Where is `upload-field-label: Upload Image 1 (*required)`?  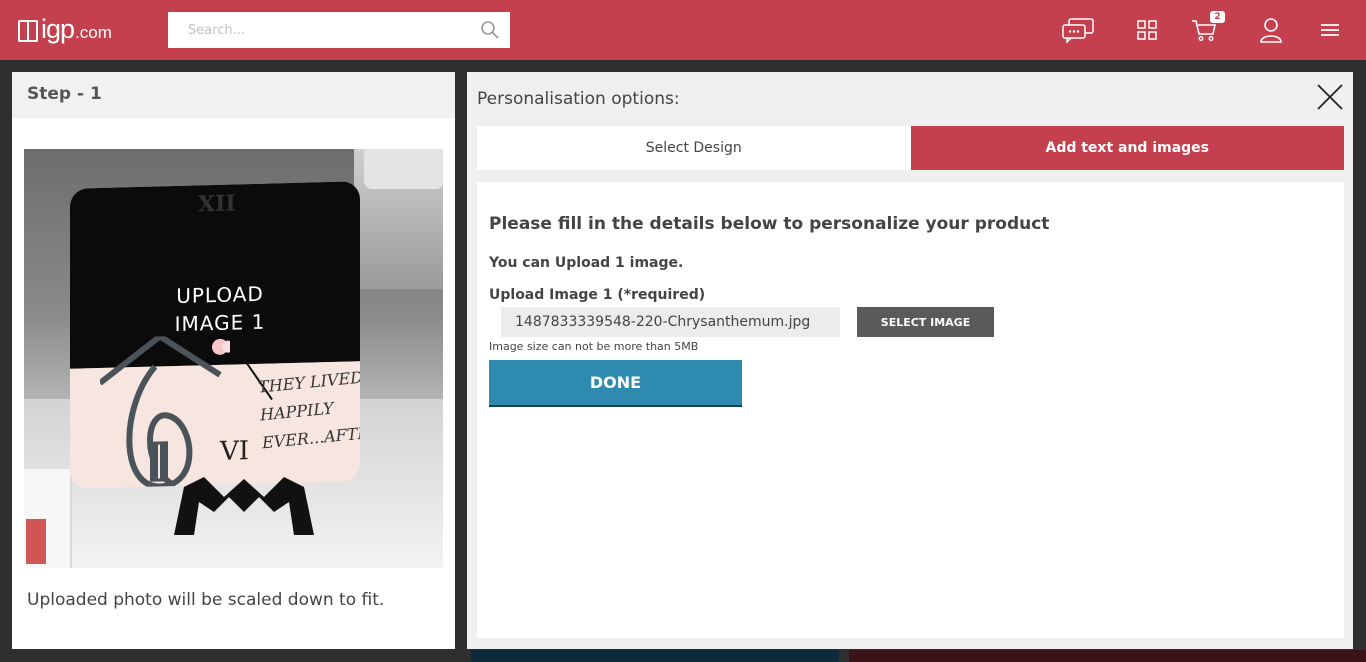
upload-field-label: Upload Image 1 (*required) is located at coordinates (597, 295).